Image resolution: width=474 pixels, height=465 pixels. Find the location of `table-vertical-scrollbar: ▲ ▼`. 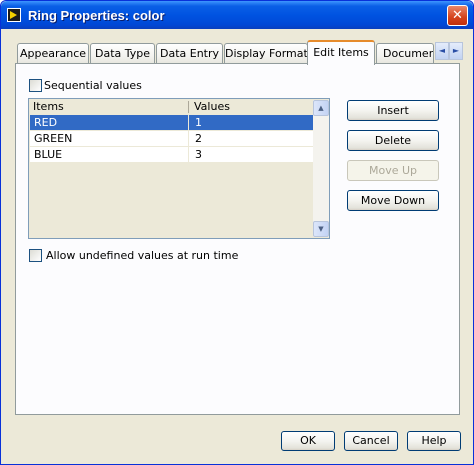

table-vertical-scrollbar: ▲ ▼ is located at coordinates (321, 168).